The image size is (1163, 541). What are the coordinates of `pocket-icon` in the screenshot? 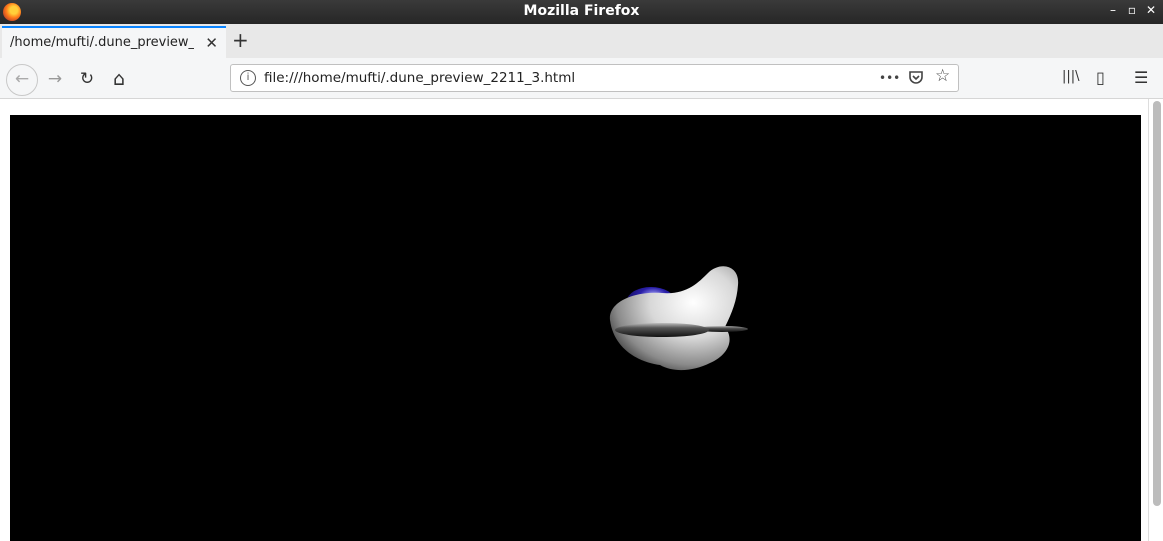 It's located at (916, 79).